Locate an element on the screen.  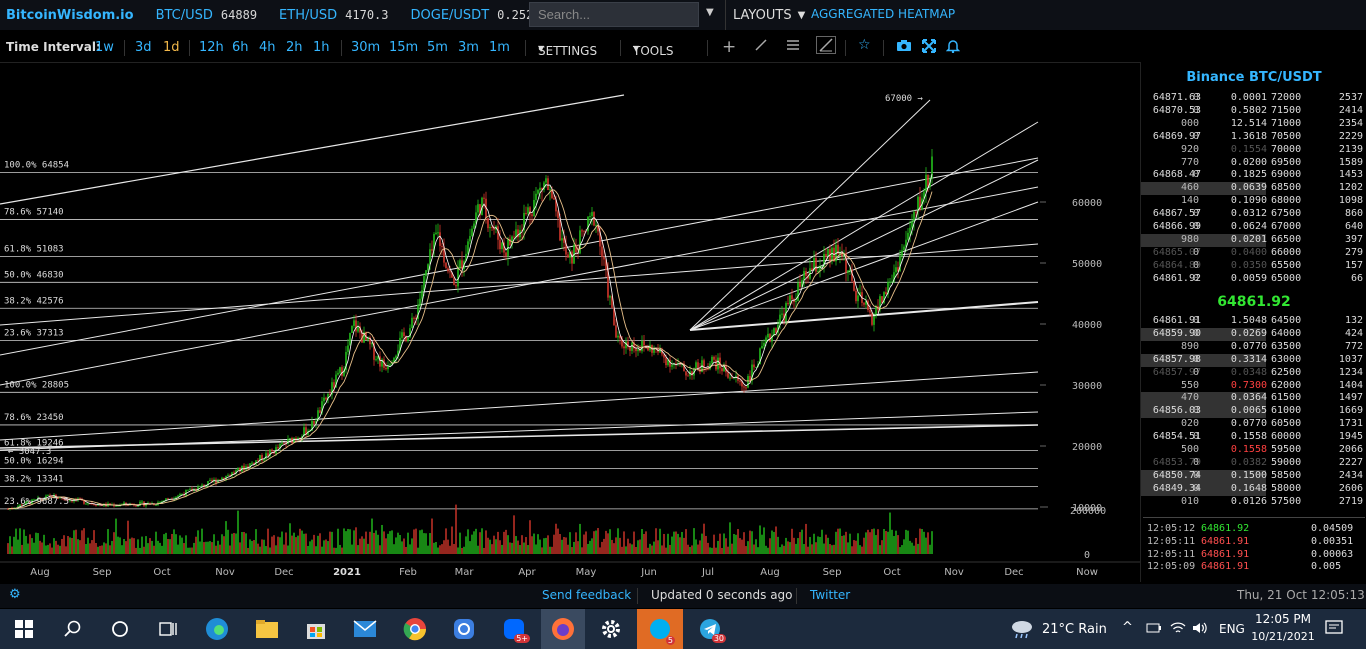
brand-logo: BitcoinWisdom.io is located at coordinates (70, 15).